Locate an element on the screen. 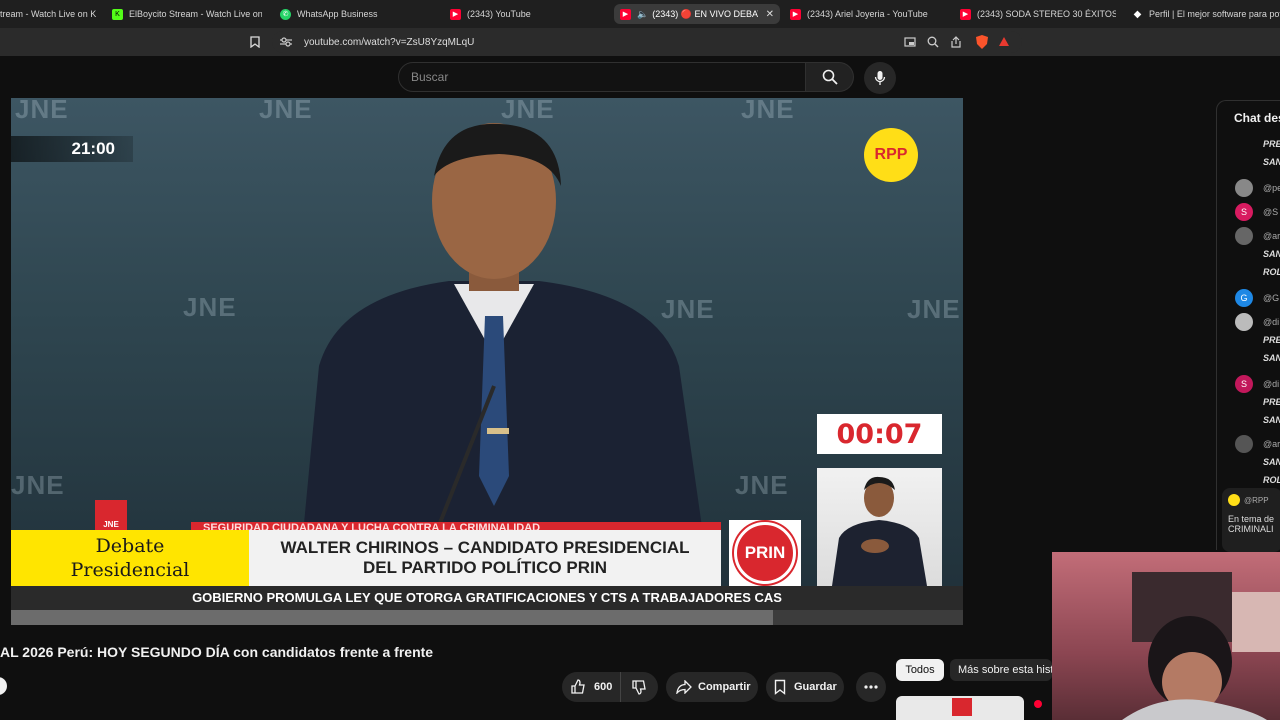 The height and width of the screenshot is (720, 1280). speaker-timer: 00:07 is located at coordinates (879, 434).